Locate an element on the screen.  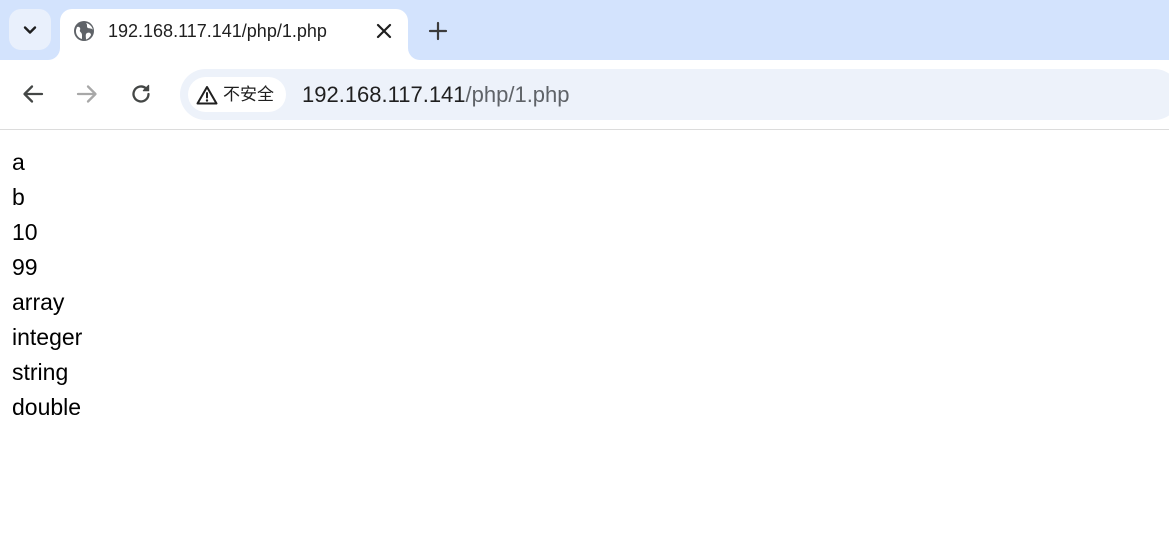
arrow-right-icon is located at coordinates (86, 94).